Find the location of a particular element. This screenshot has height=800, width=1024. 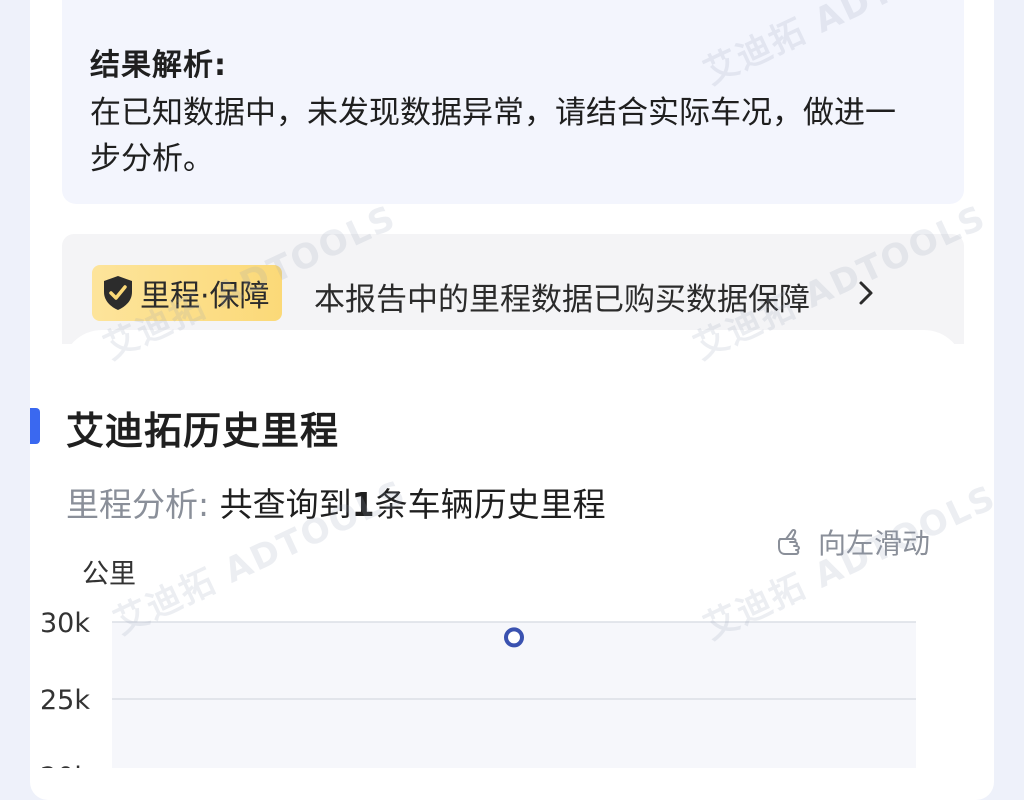

section-accent-bar is located at coordinates (35, 426).